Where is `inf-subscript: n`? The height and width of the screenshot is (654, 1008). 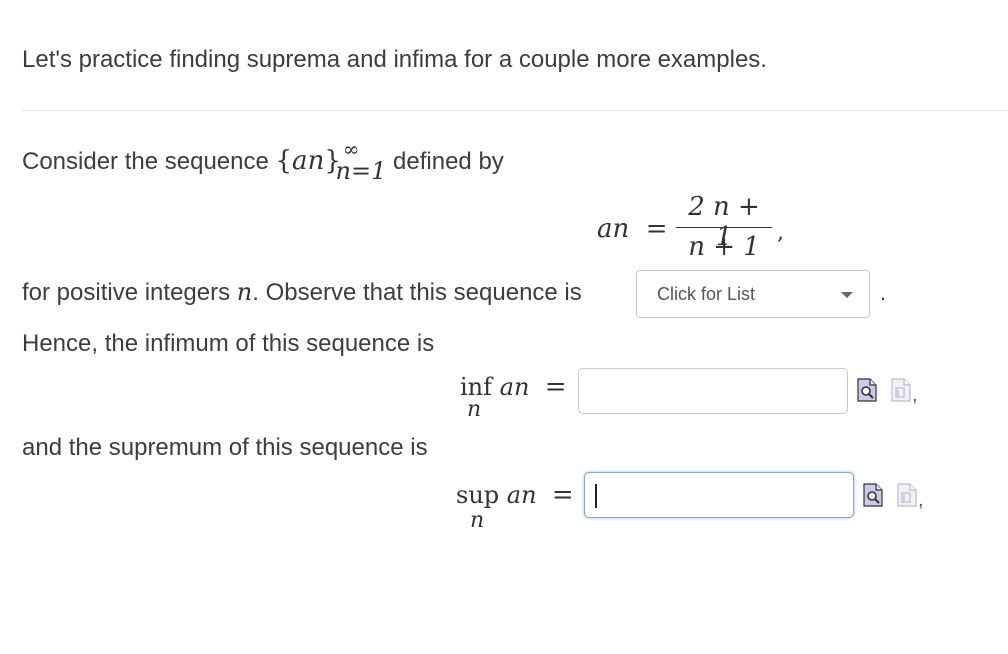 inf-subscript: n is located at coordinates (474, 409).